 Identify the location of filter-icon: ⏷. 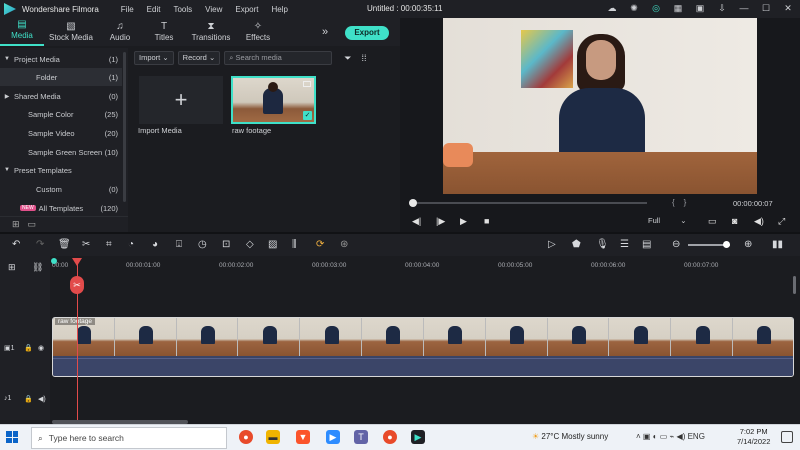
(347, 58).